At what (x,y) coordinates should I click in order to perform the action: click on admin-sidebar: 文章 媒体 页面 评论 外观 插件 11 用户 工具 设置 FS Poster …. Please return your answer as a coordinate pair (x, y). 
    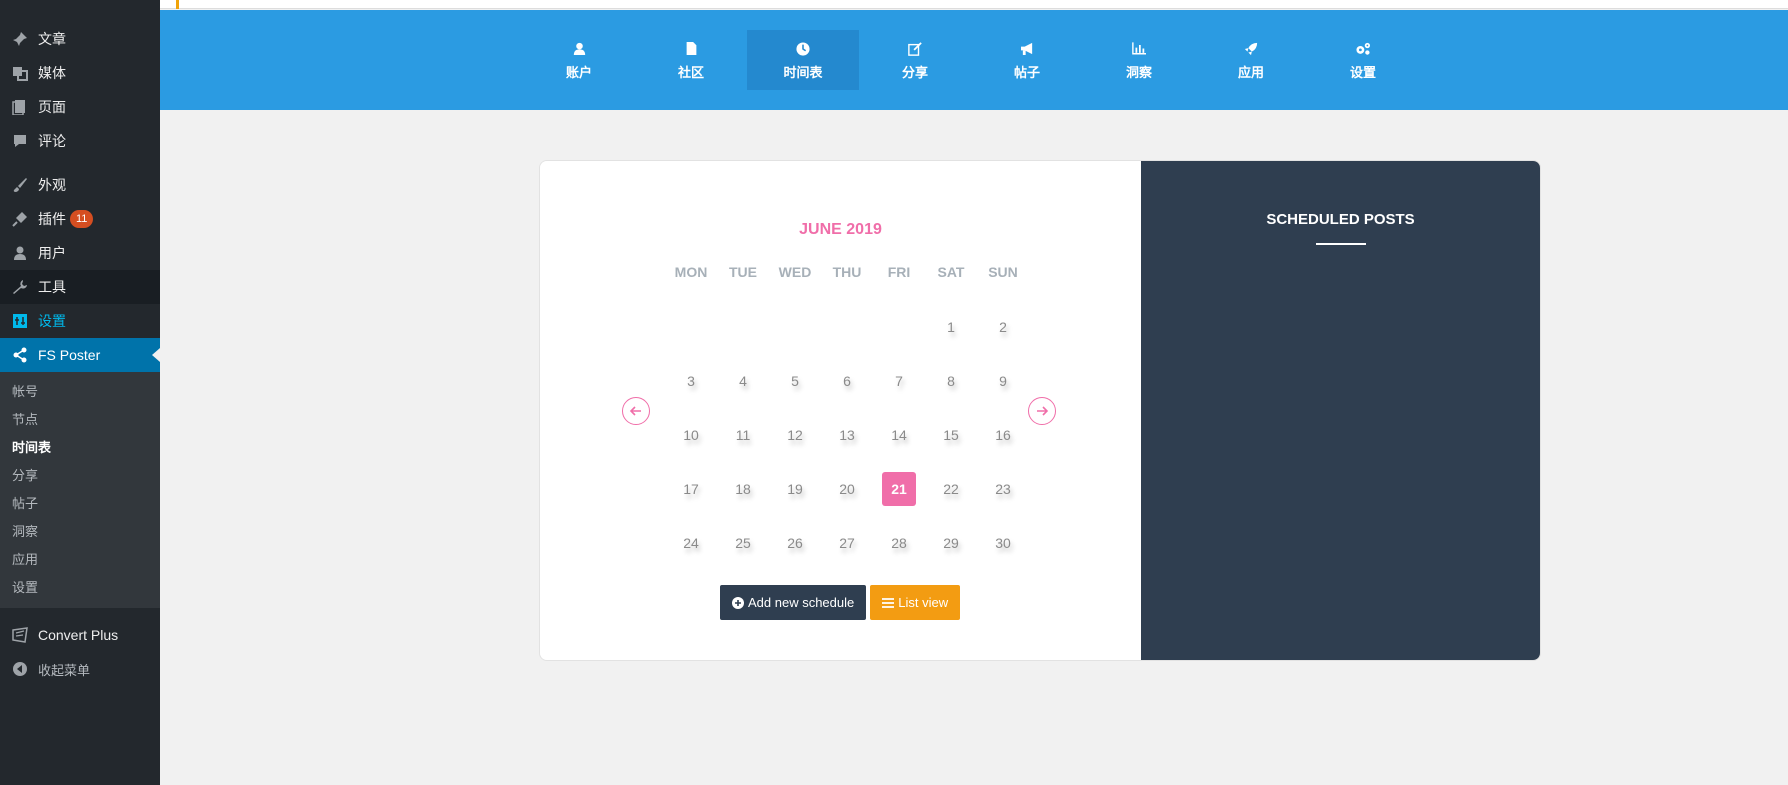
    Looking at the image, I should click on (80, 392).